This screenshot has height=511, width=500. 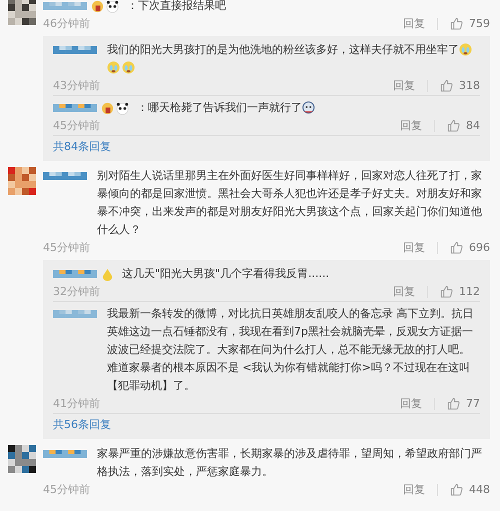 What do you see at coordinates (77, 403) in the screenshot?
I see `timestamp: 41分钟前` at bounding box center [77, 403].